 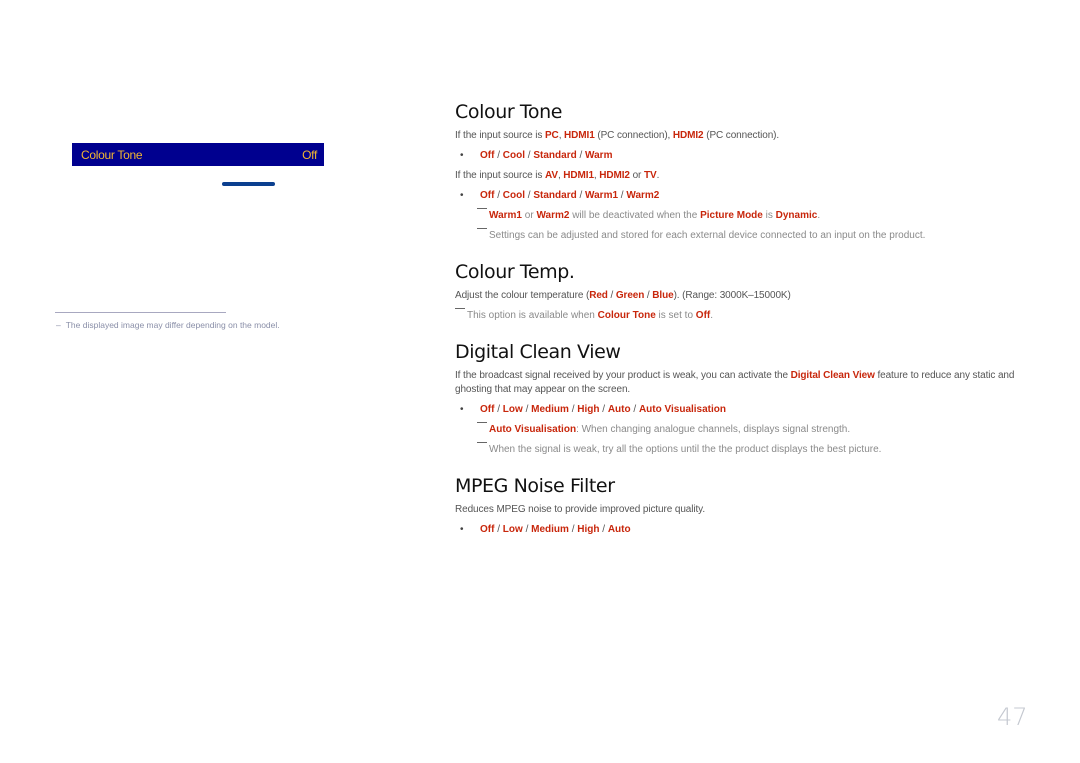 I want to click on footnote-divider, so click(x=140, y=312).